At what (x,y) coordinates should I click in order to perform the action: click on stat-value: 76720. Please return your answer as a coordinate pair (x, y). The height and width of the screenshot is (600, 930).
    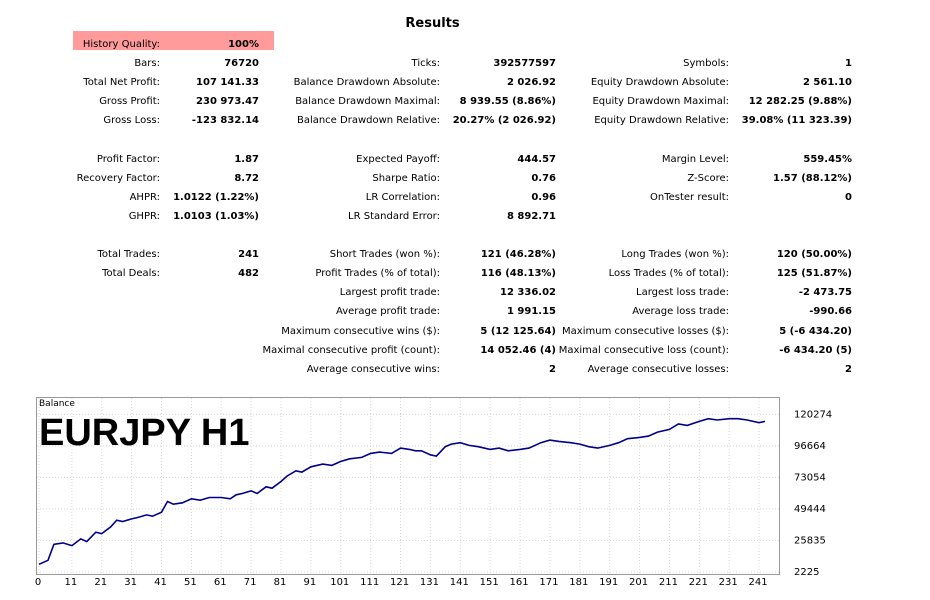
    Looking at the image, I should click on (241, 63).